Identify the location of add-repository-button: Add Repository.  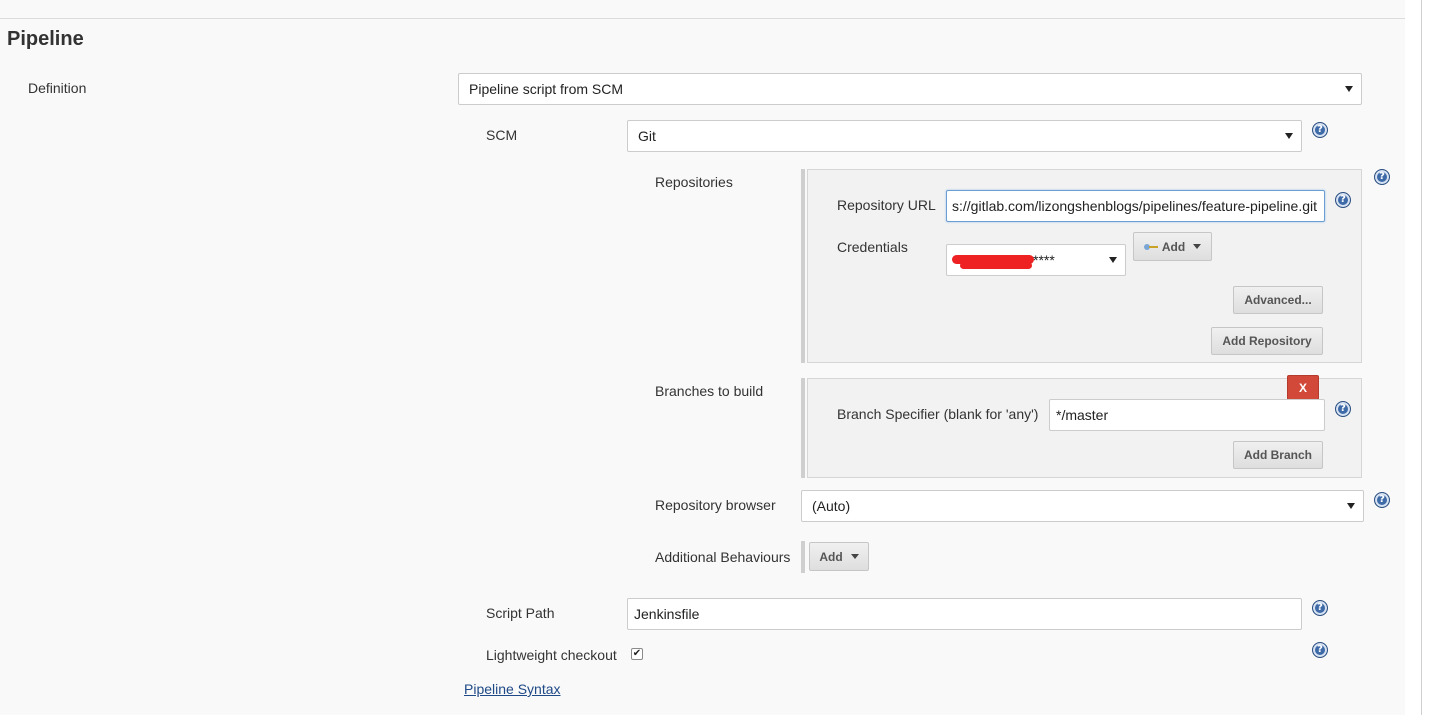
(1267, 341).